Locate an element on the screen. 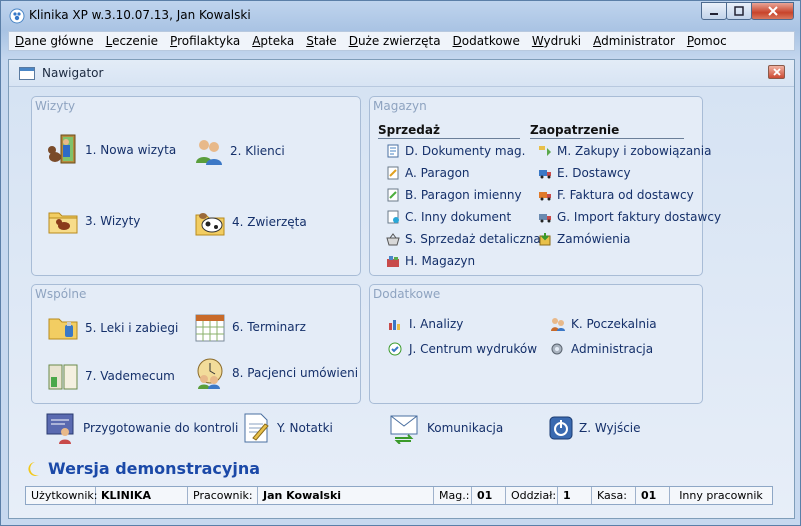 Image resolution: width=801 pixels, height=526 pixels. drugs-folder-icon is located at coordinates (63, 329).